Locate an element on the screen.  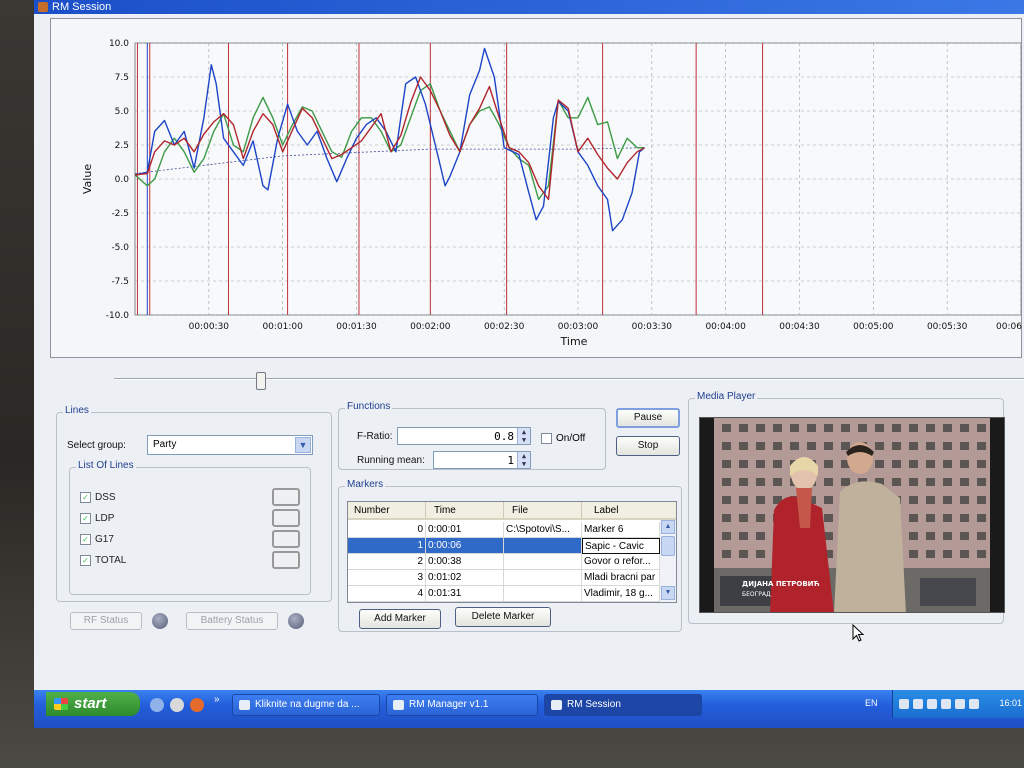
marker-label-cell: Mladi bracni par is located at coordinates (621, 578).